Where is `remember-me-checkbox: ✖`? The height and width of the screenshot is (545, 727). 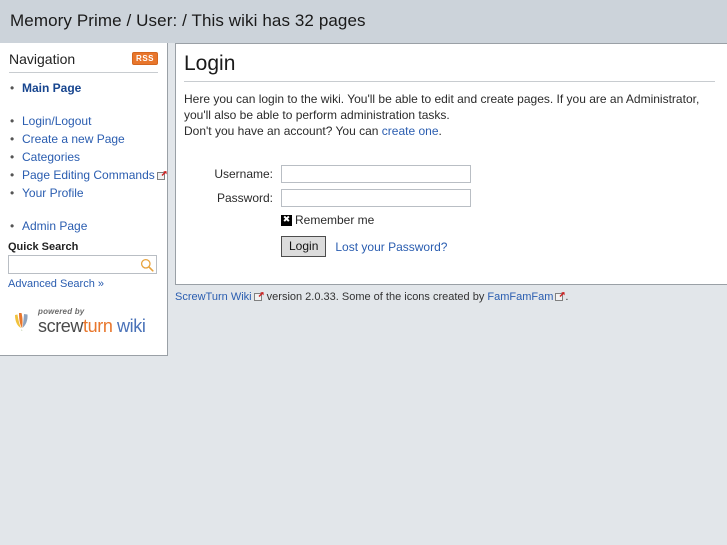
remember-me-checkbox: ✖ is located at coordinates (286, 220).